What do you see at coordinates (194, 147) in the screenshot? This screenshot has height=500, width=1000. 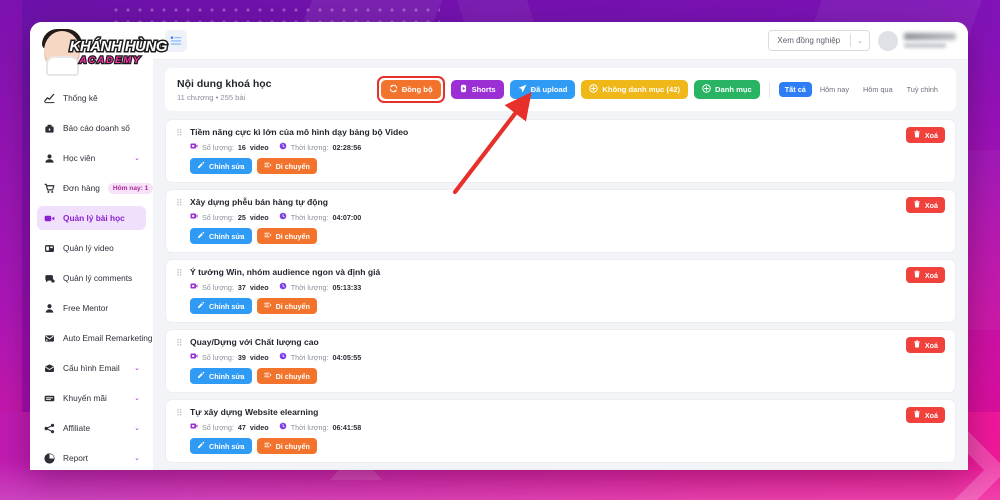 I see `video-count-icon` at bounding box center [194, 147].